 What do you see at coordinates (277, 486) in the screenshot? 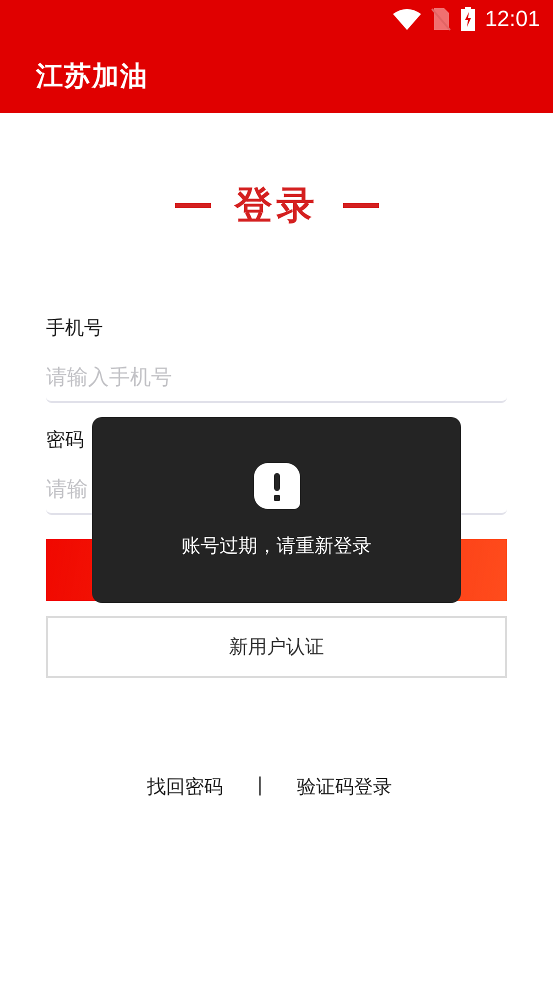
I see `alert-icon` at bounding box center [277, 486].